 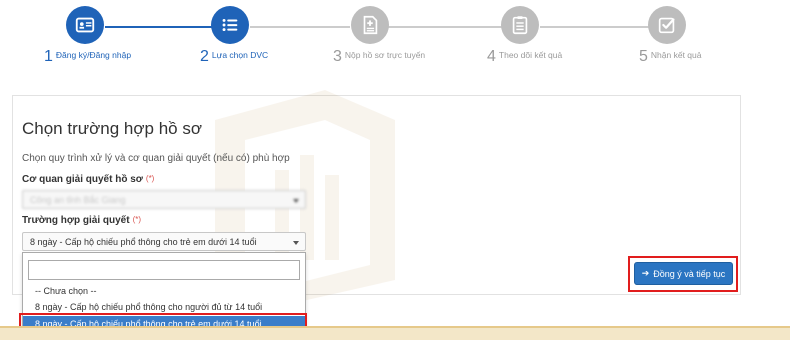 I want to click on step-3-label: 3 Nộp hồ sơ trực tuyến, so click(x=379, y=56).